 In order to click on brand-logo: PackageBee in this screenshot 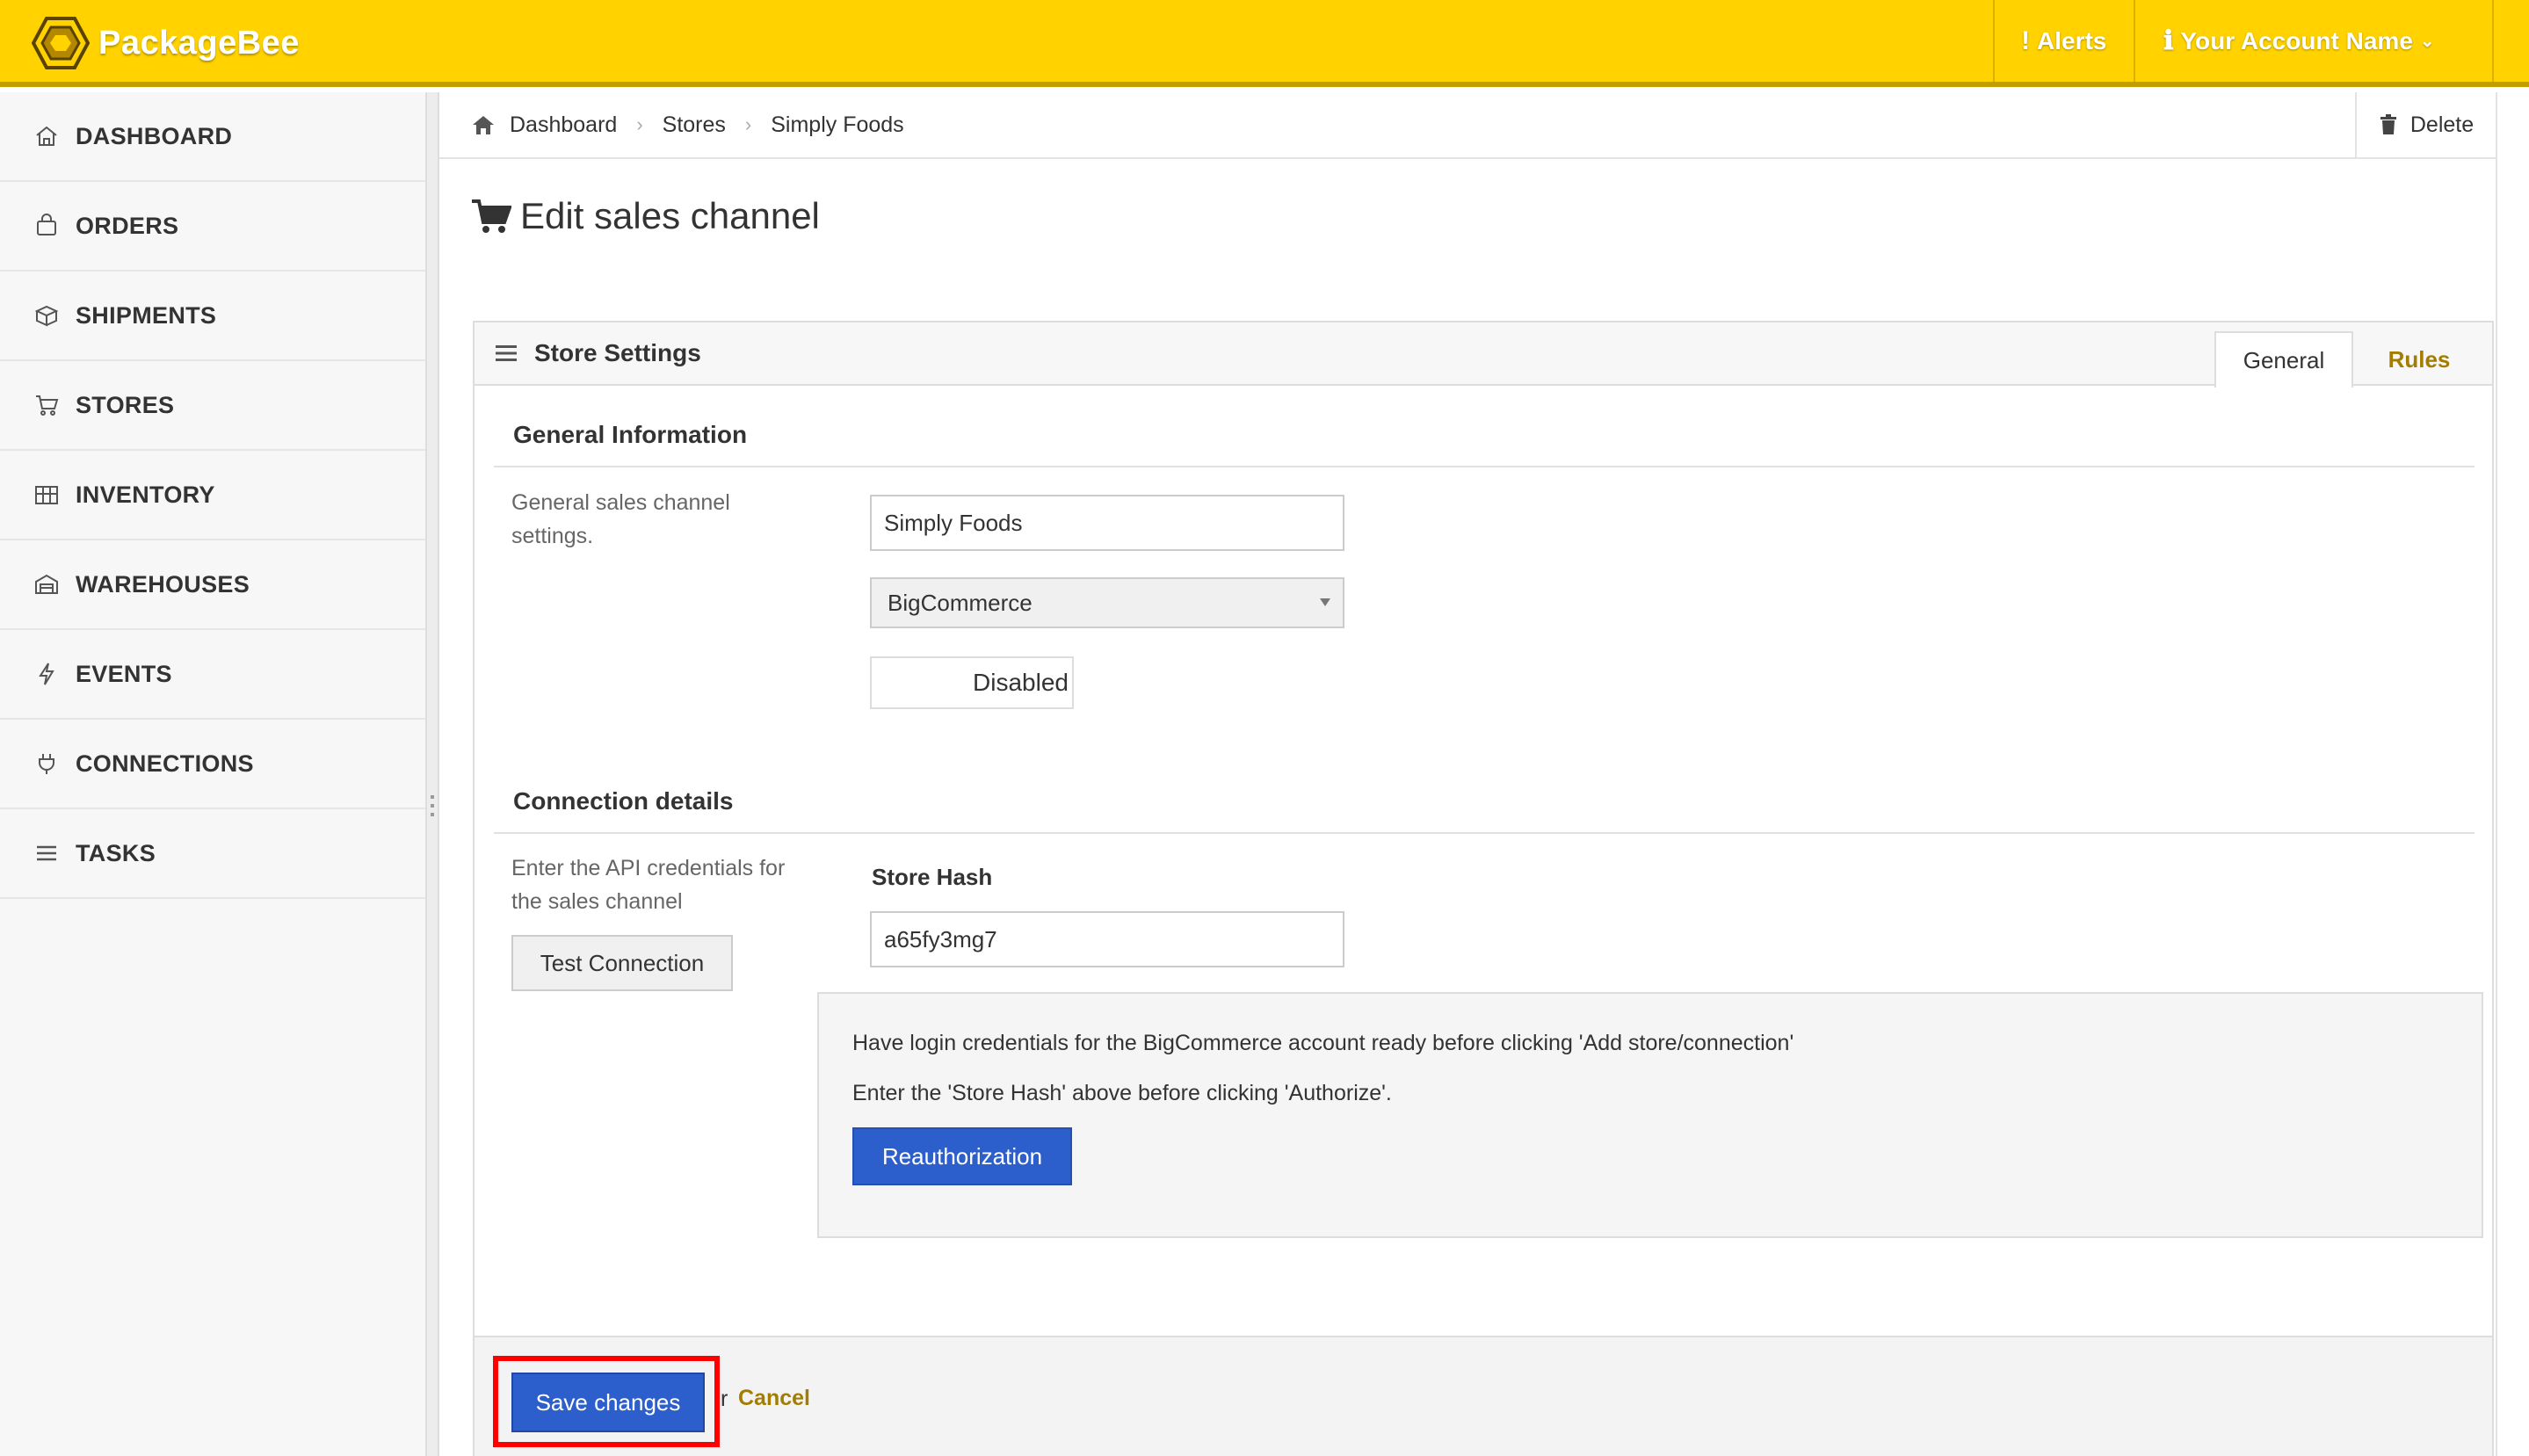, I will do `click(166, 43)`.